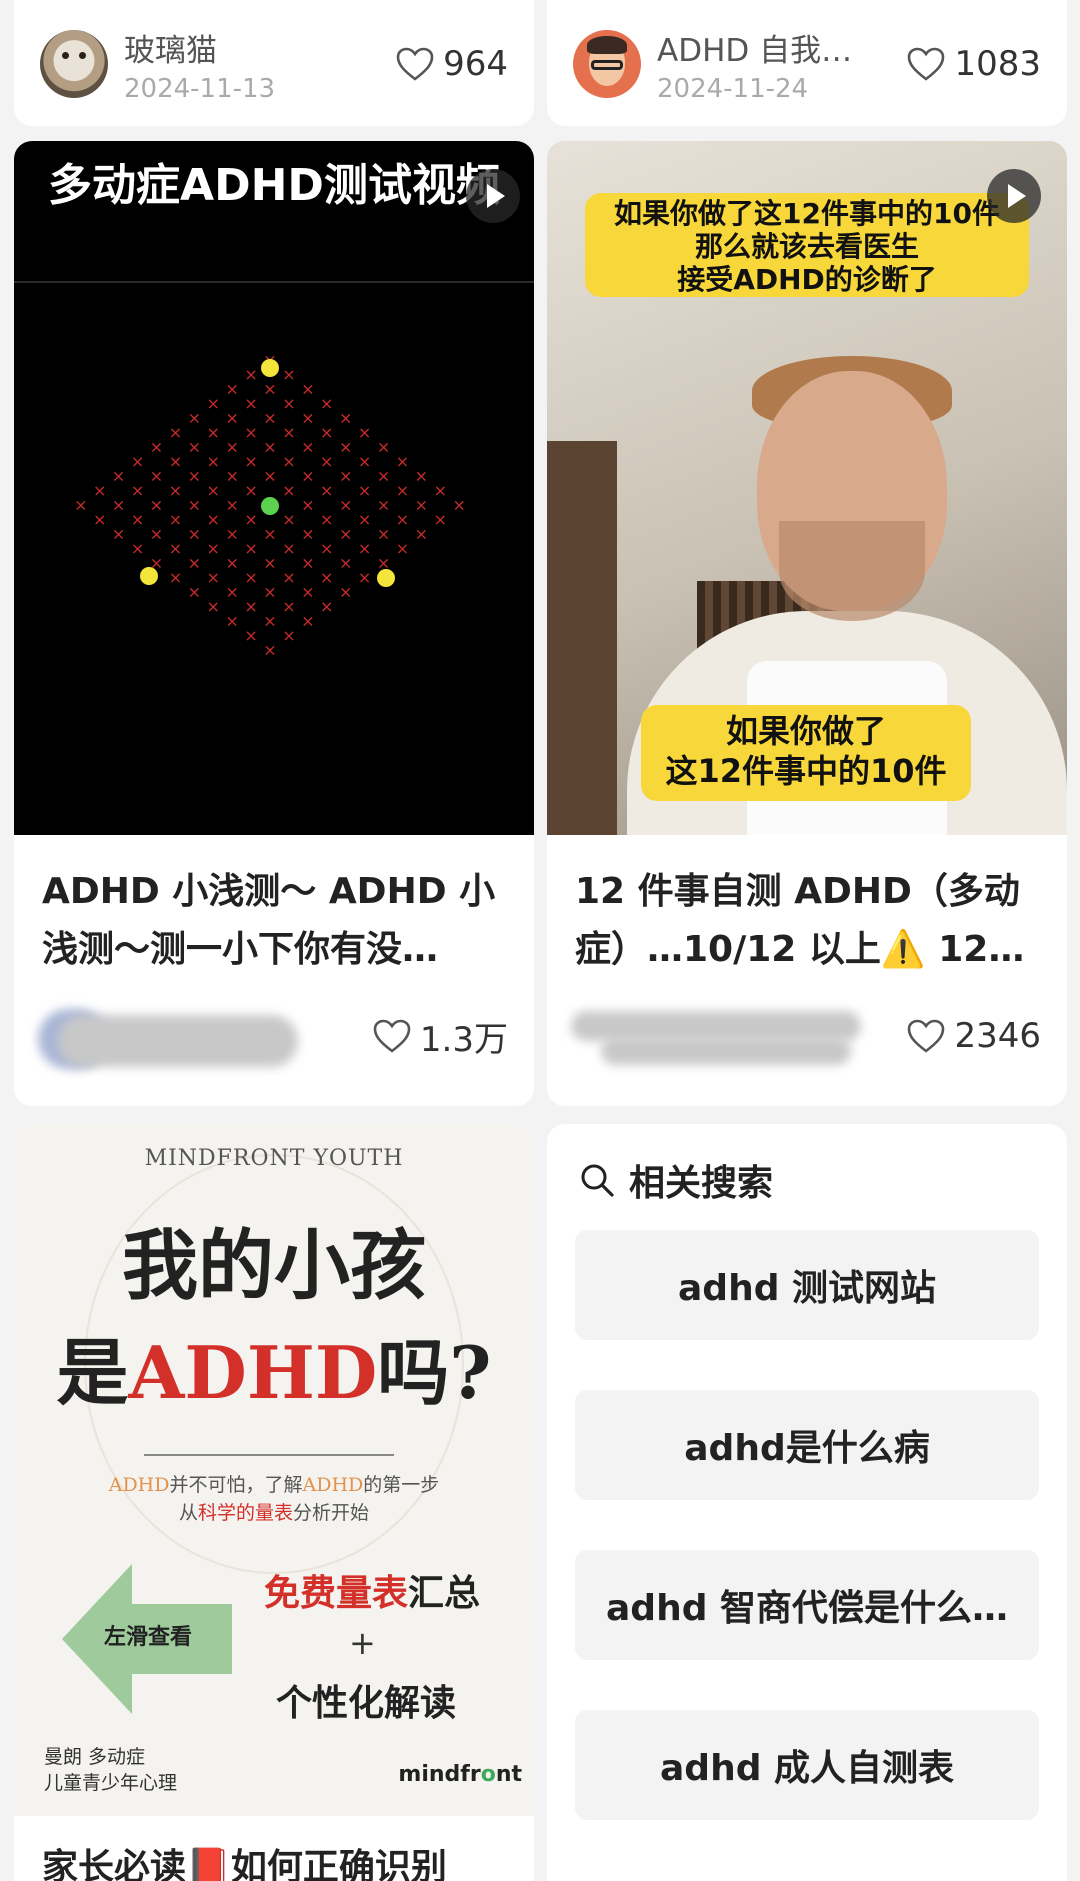  I want to click on author-card-1: 玻璃猫 2024-11-13 964, so click(274, 63).